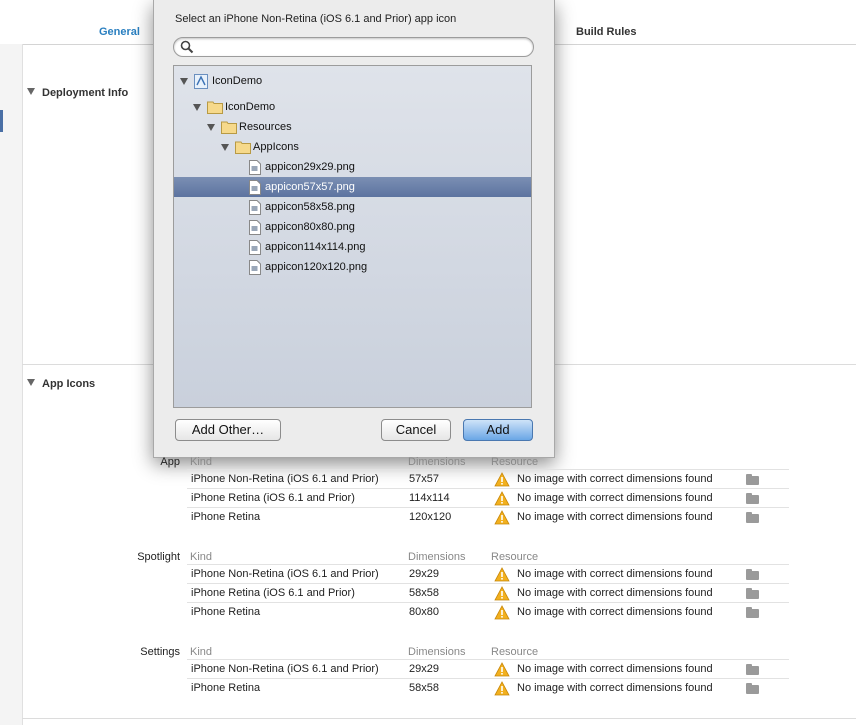 This screenshot has width=856, height=725. I want to click on app-icons-header: App Icons, so click(61, 384).